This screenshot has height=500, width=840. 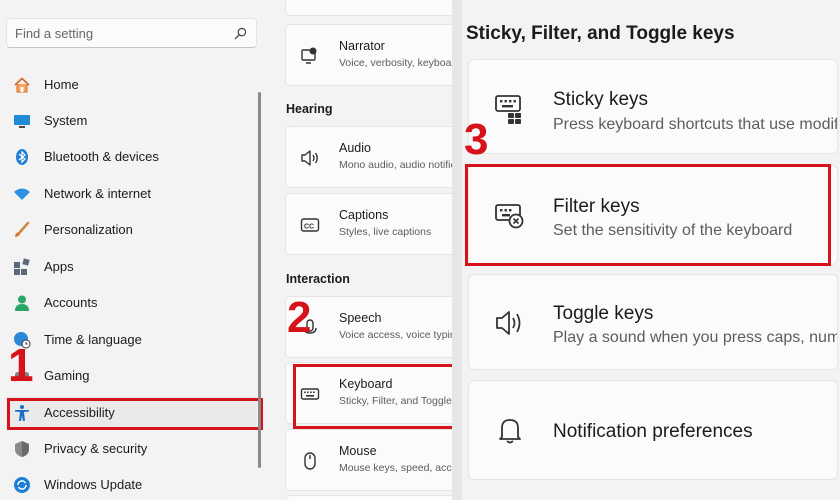 What do you see at coordinates (71, 302) in the screenshot?
I see `sidebar-item-label: Accounts` at bounding box center [71, 302].